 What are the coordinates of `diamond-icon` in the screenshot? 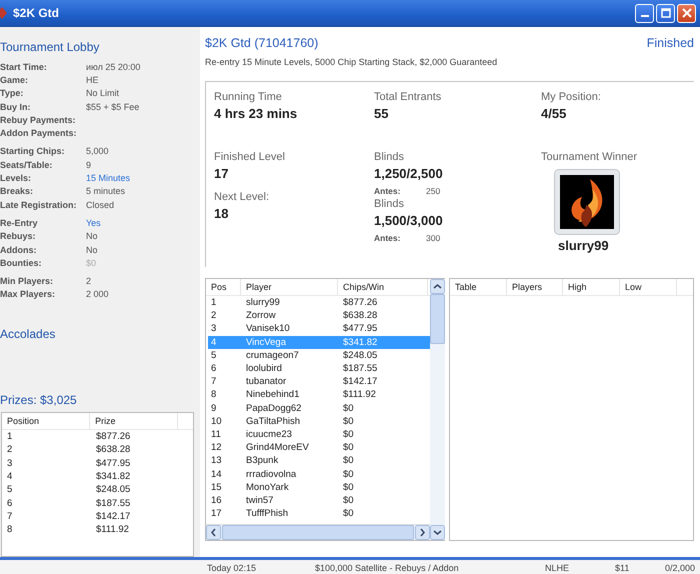 It's located at (3, 13).